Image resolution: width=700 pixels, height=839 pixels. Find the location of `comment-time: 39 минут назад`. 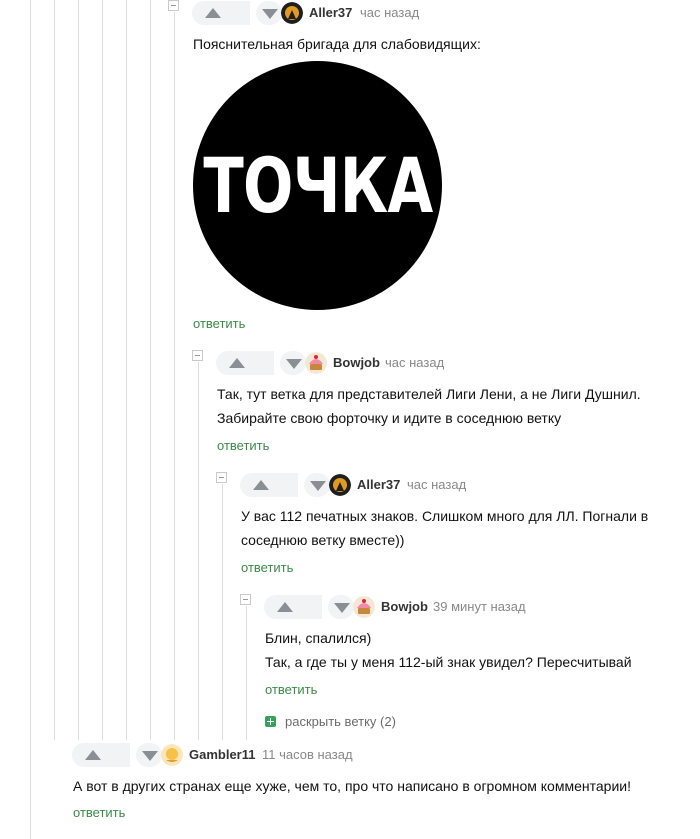

comment-time: 39 минут назад is located at coordinates (479, 606).